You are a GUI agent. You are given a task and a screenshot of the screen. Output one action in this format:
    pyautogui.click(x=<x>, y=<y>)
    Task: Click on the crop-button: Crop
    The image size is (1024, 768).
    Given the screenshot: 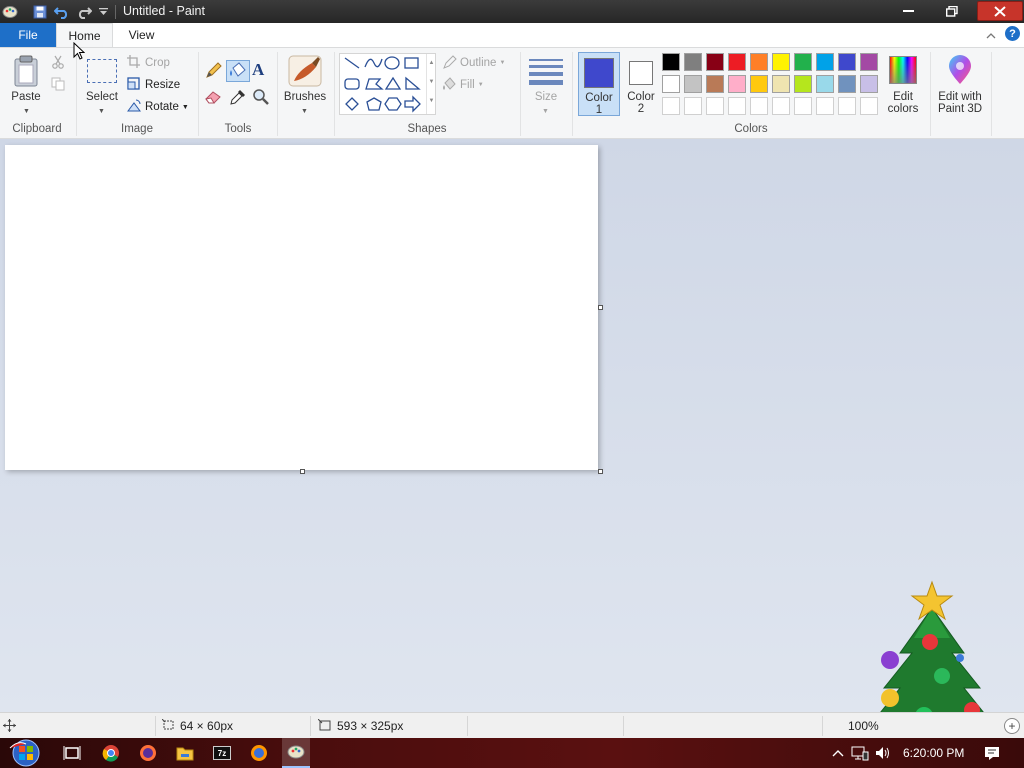 What is the action you would take?
    pyautogui.click(x=162, y=63)
    